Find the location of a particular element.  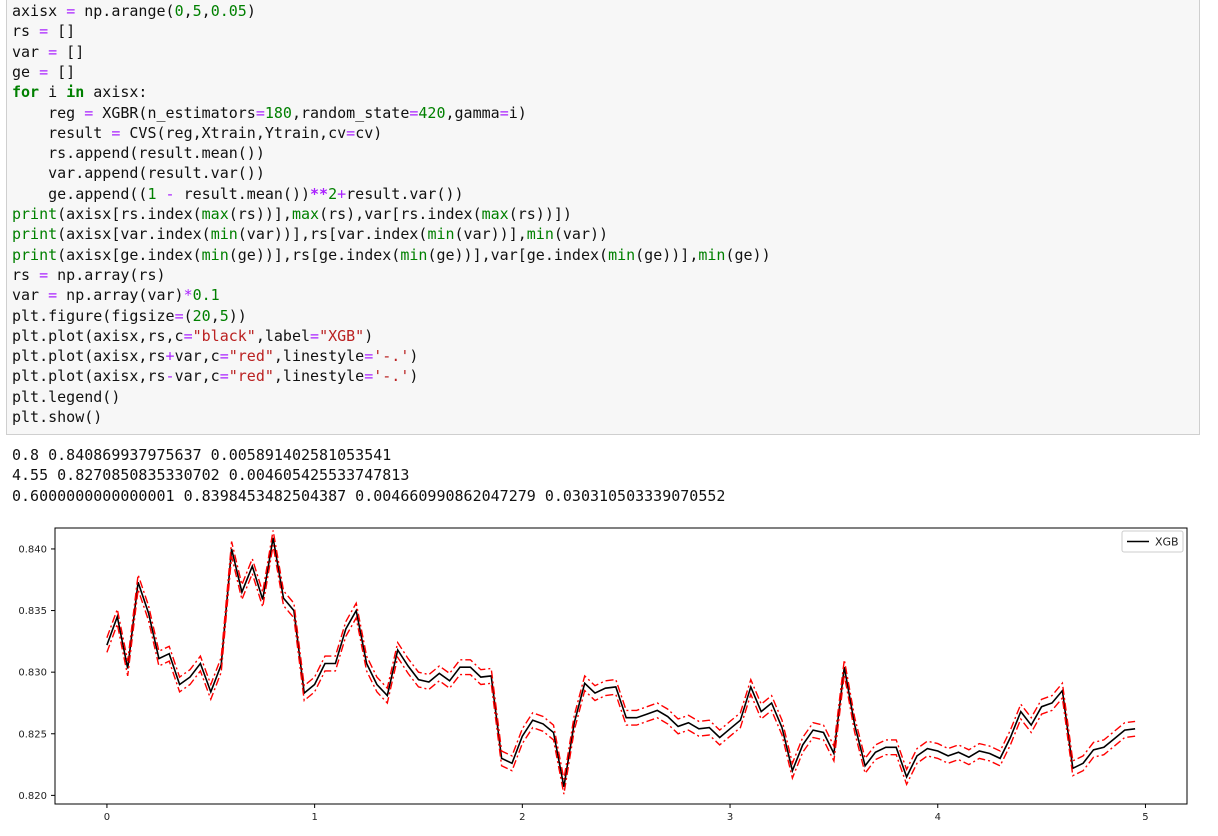

x-tick-label: 5 is located at coordinates (1145, 817).